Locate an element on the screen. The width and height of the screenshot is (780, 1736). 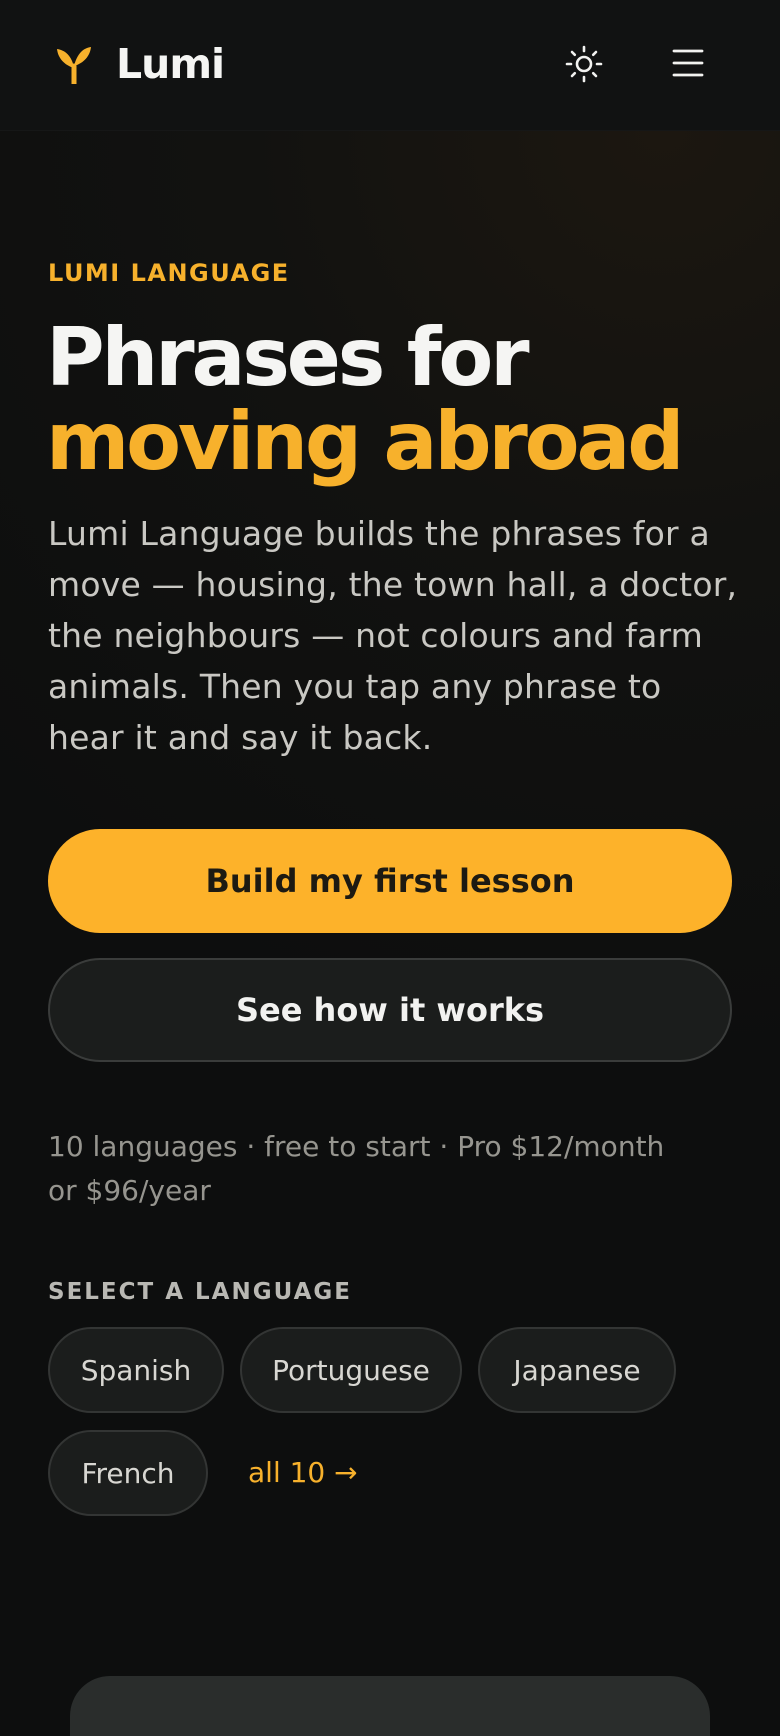
top-header: Lumi is located at coordinates (390, 65).